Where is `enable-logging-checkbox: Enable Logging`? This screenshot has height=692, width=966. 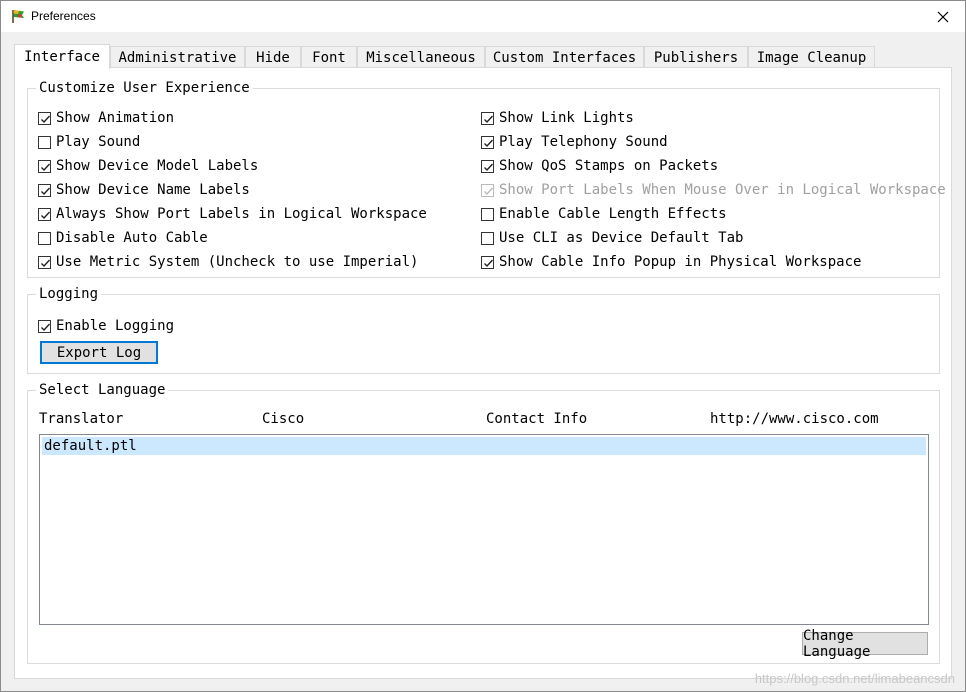
enable-logging-checkbox: Enable Logging is located at coordinates (106, 326).